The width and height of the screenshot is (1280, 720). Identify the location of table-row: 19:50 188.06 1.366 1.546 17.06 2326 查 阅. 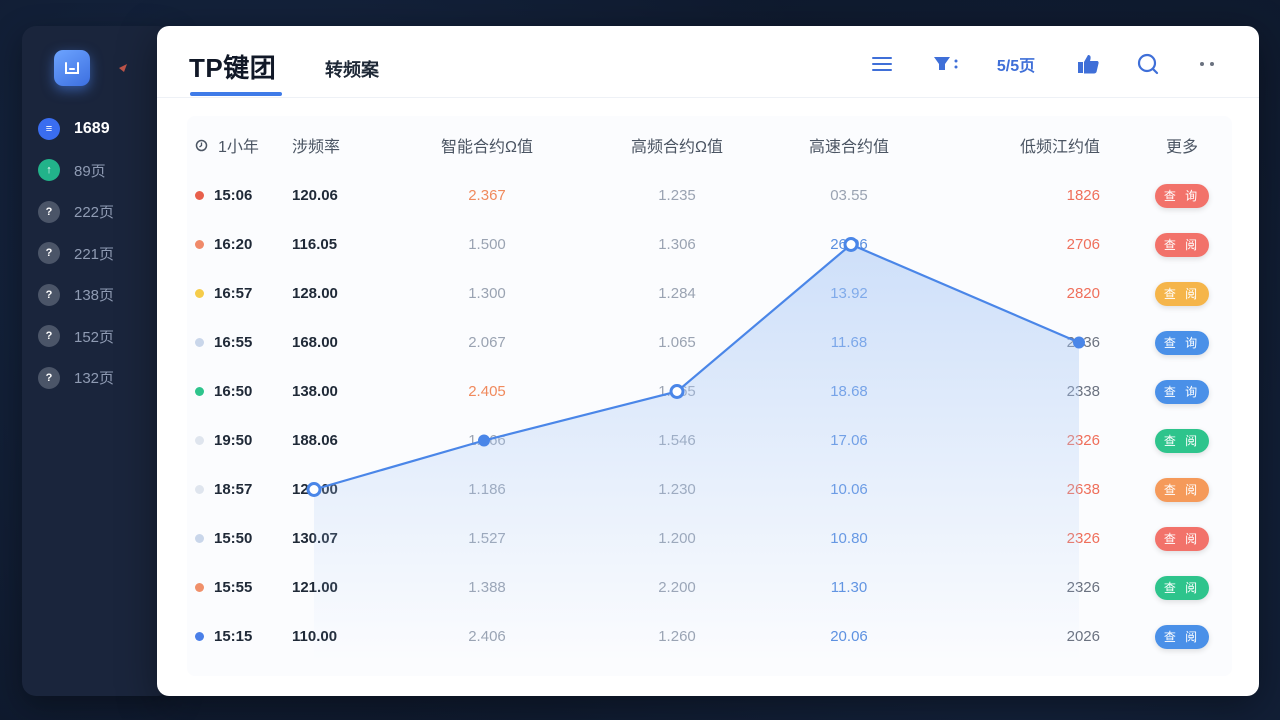
(709, 440).